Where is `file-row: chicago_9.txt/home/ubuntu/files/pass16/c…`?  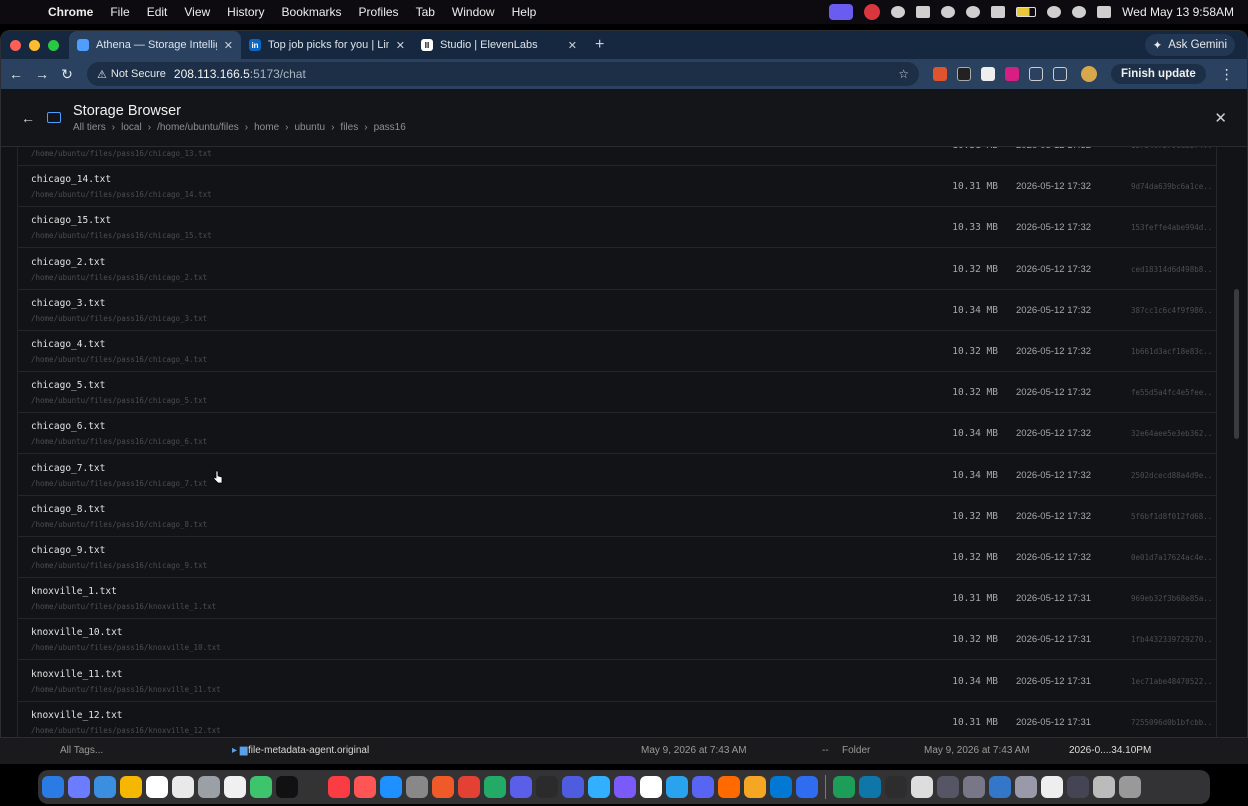
file-row: chicago_9.txt/home/ubuntu/files/pass16/c… is located at coordinates (617, 557).